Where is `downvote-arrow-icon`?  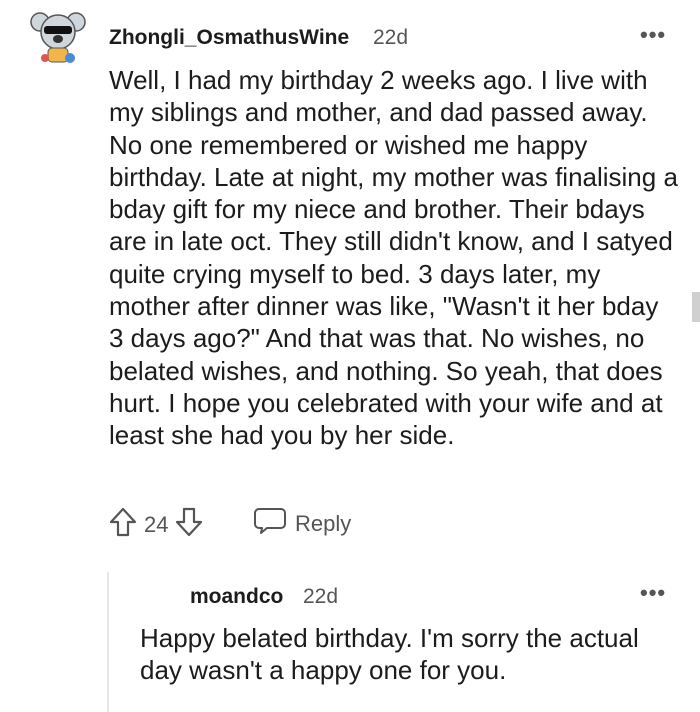
downvote-arrow-icon is located at coordinates (189, 524).